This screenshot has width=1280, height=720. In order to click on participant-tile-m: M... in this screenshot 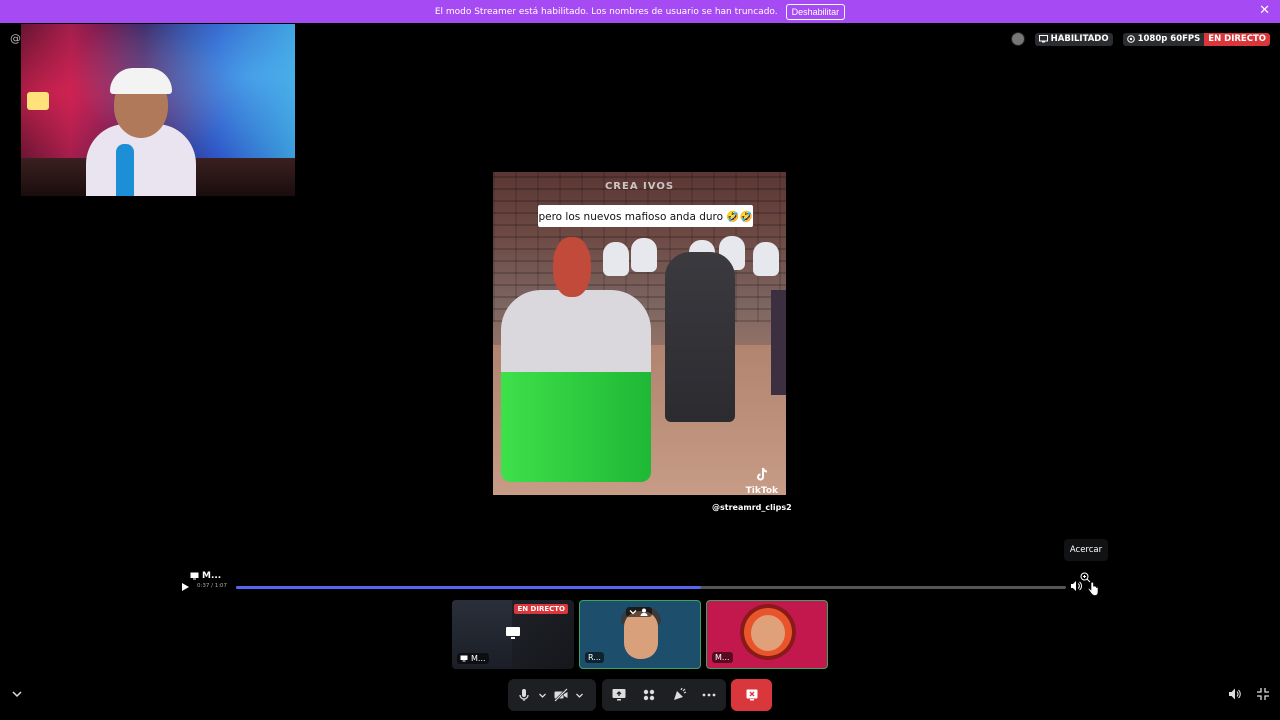, I will do `click(767, 634)`.